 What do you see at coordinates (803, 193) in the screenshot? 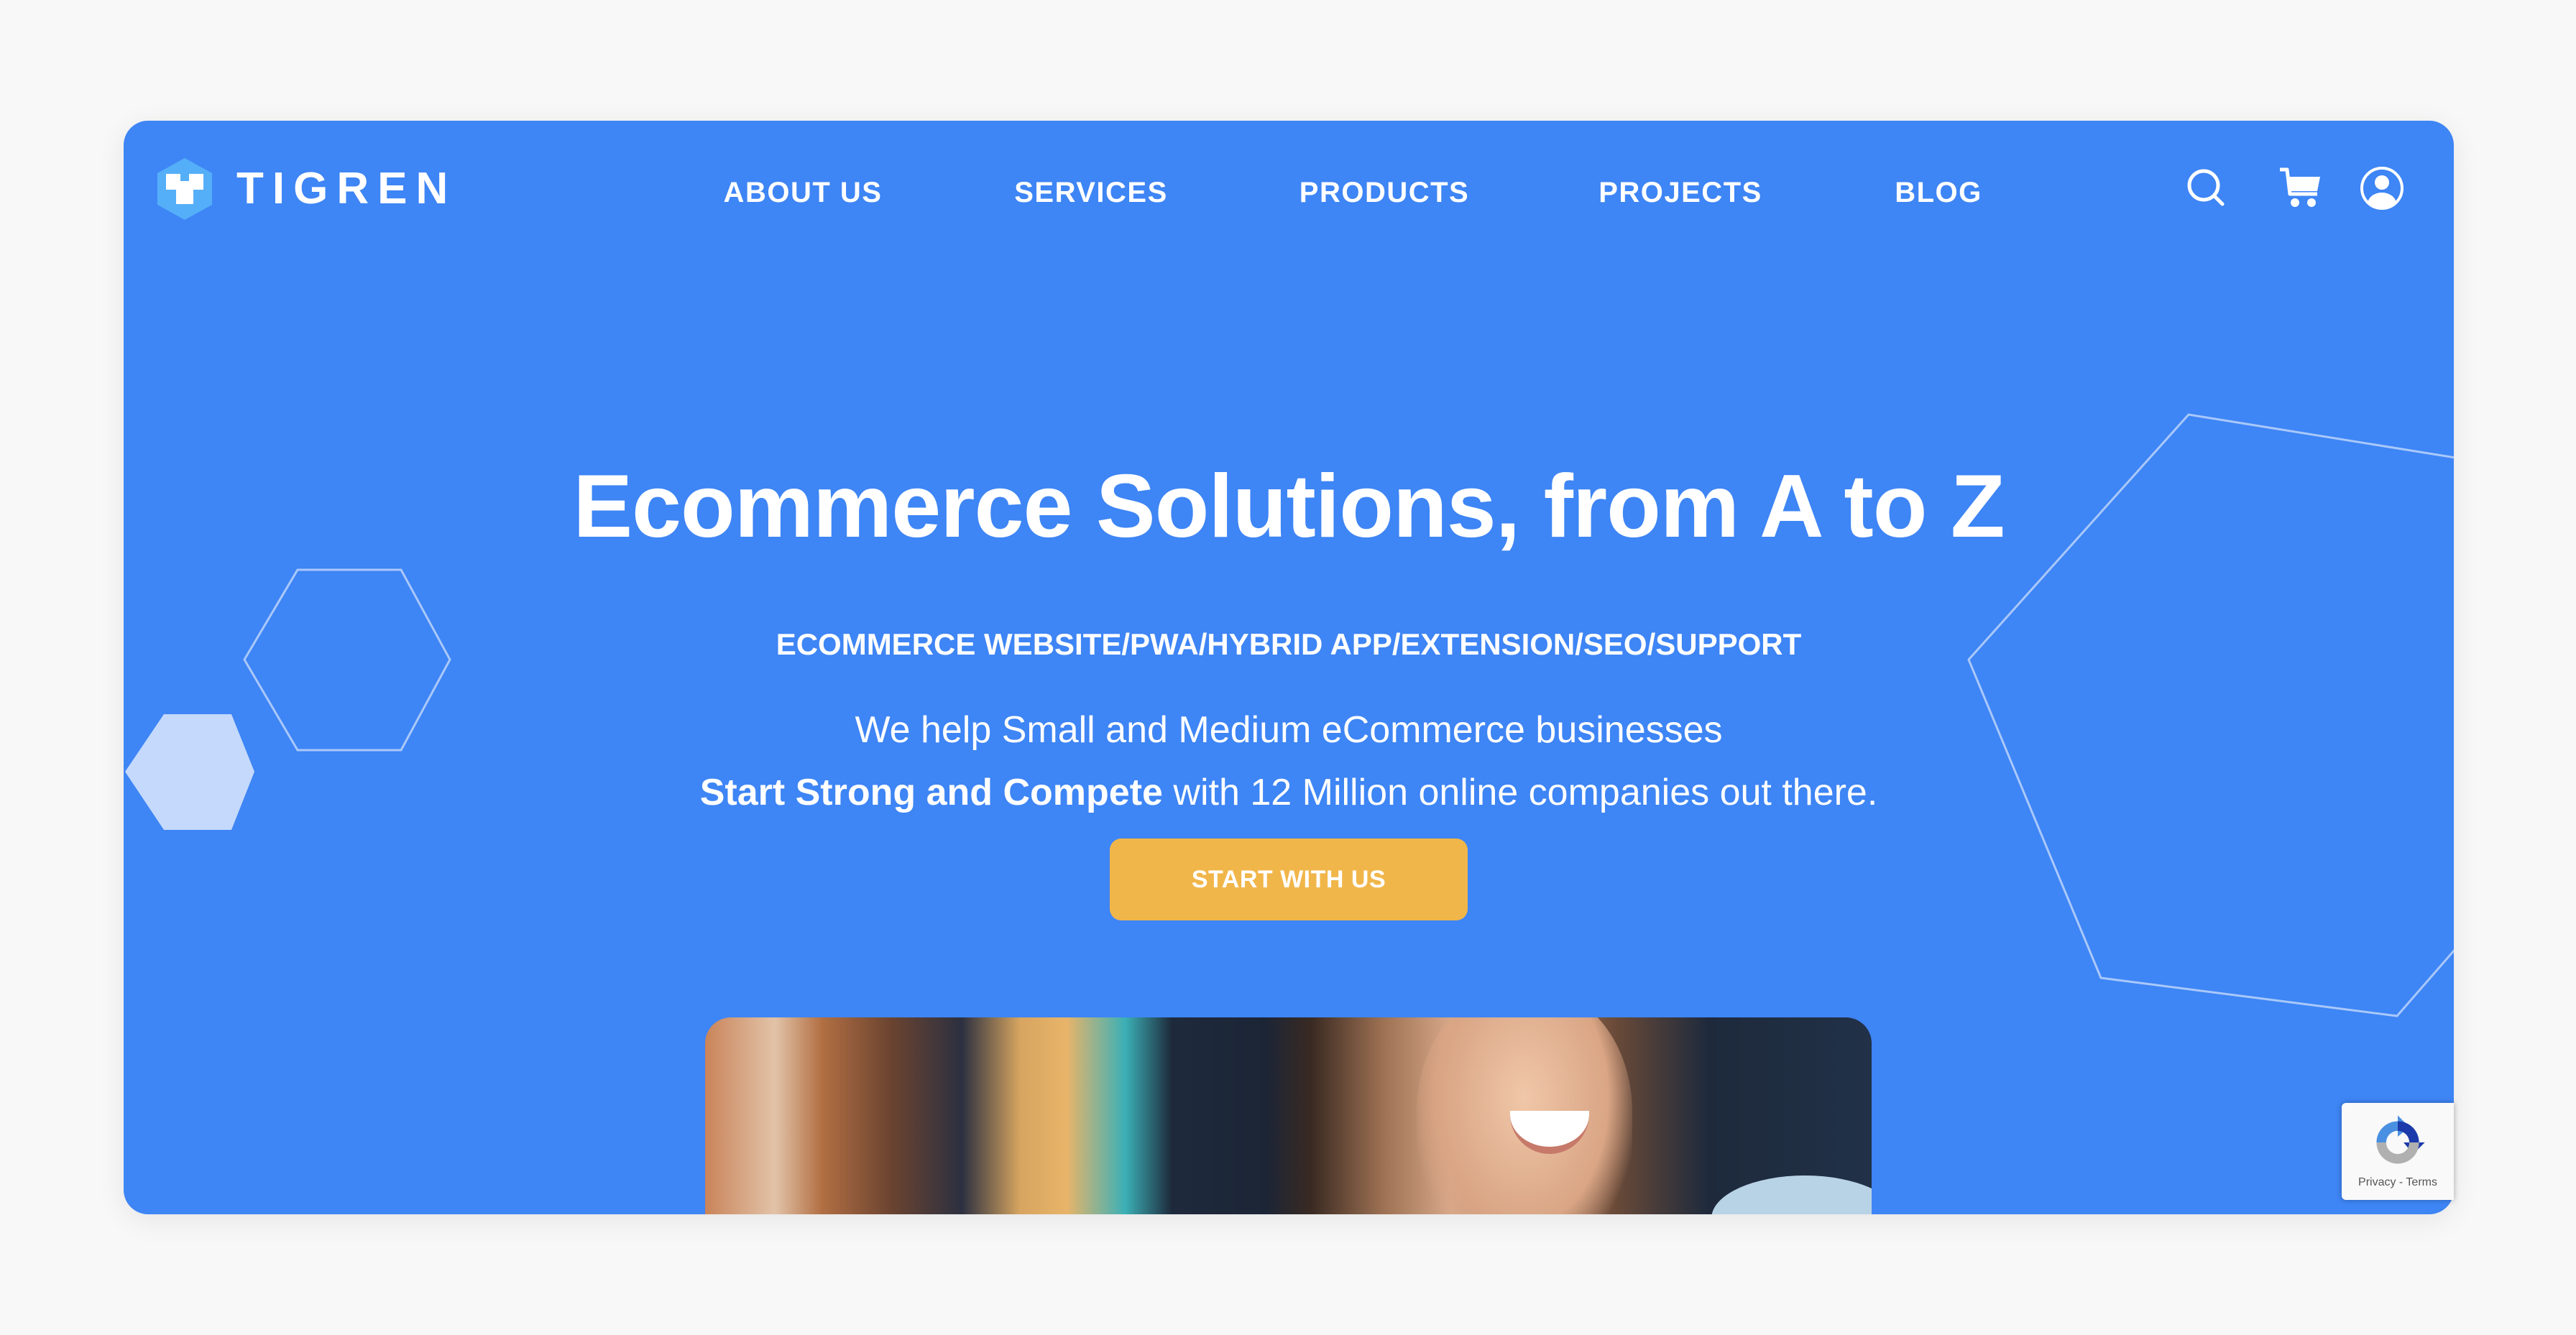
I see `nav-about-us: ABOUT US` at bounding box center [803, 193].